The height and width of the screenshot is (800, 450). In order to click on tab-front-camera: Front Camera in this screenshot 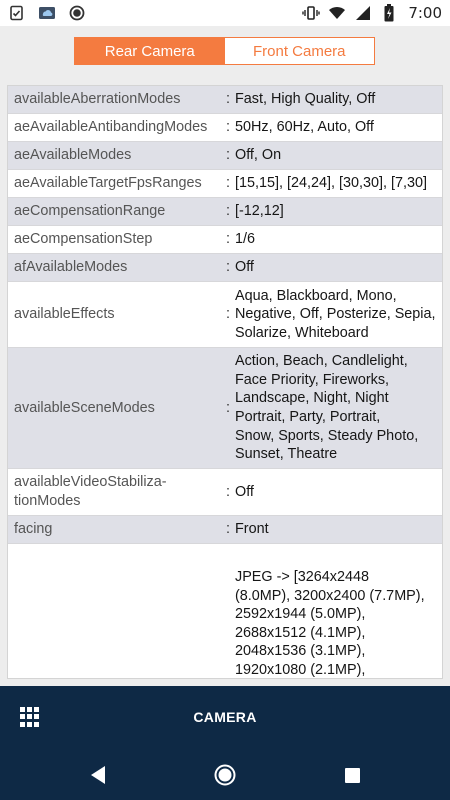, I will do `click(299, 51)`.